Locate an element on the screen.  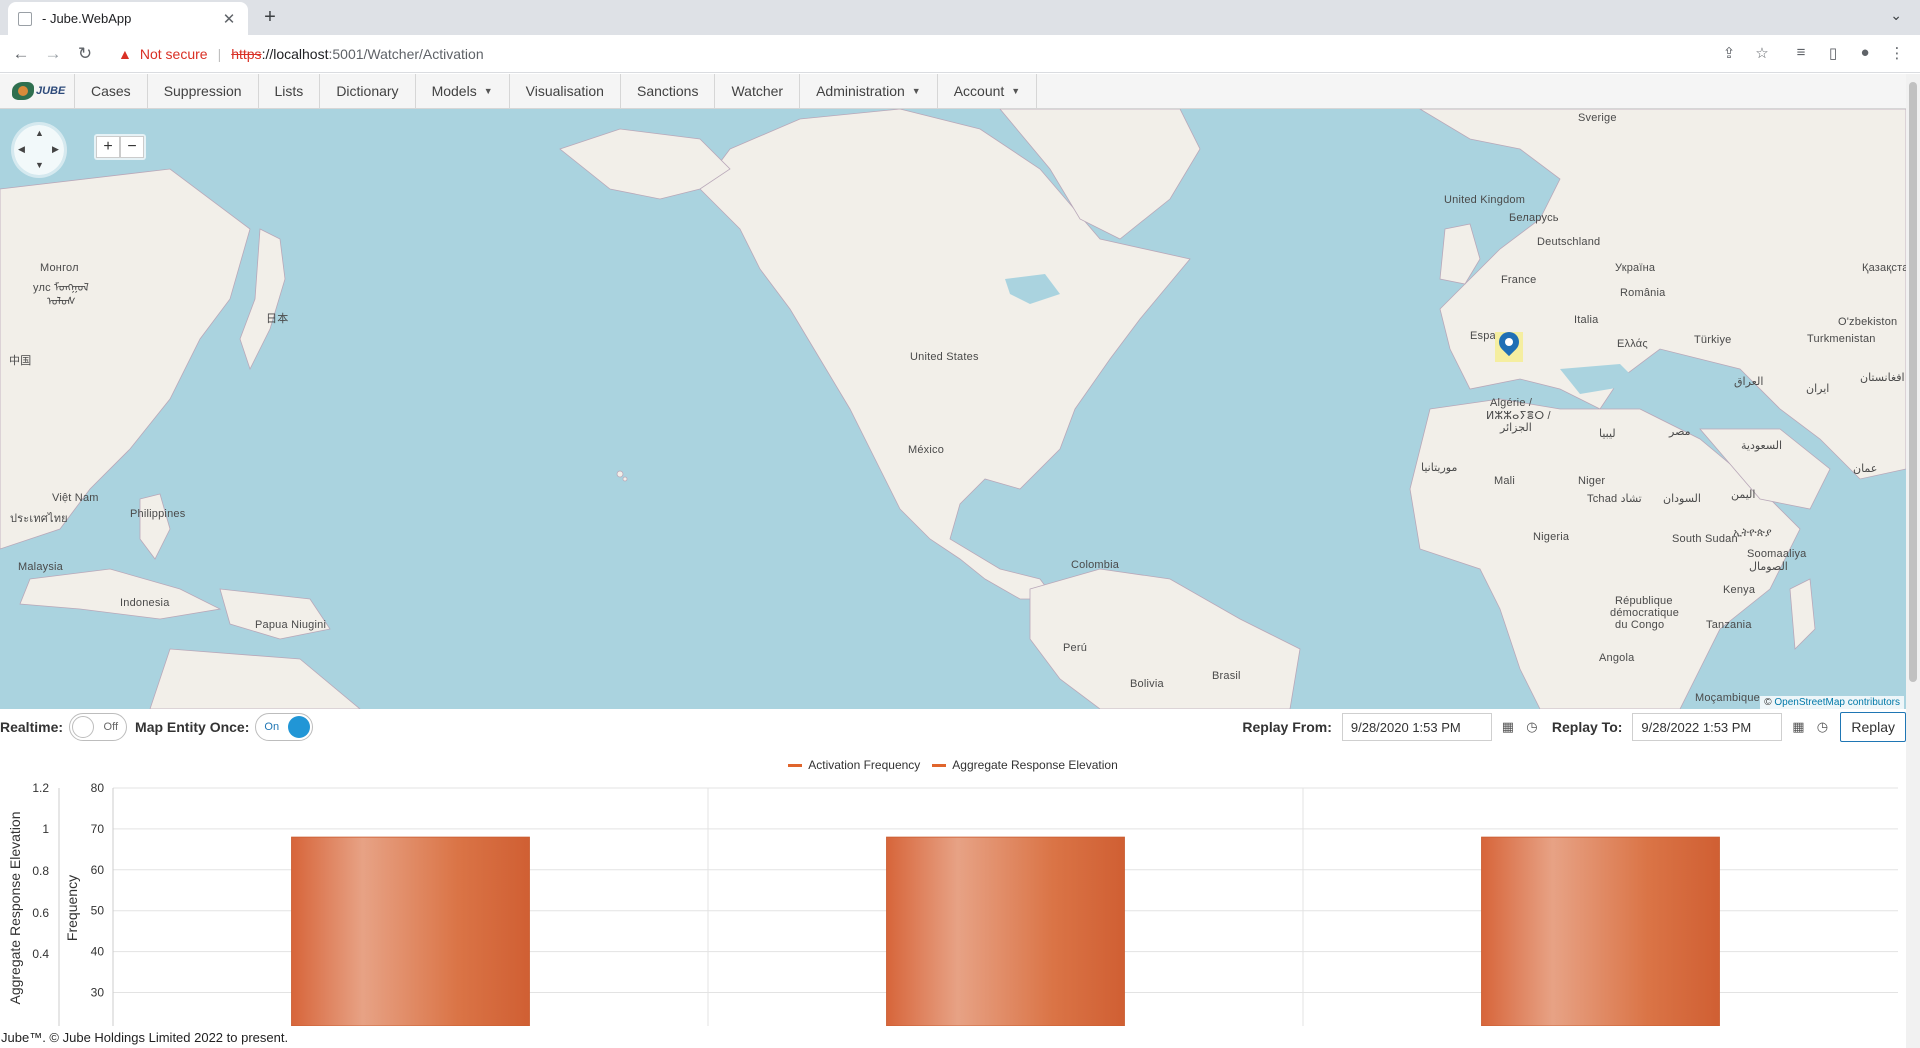
map-label: Türkiye is located at coordinates (1713, 340).